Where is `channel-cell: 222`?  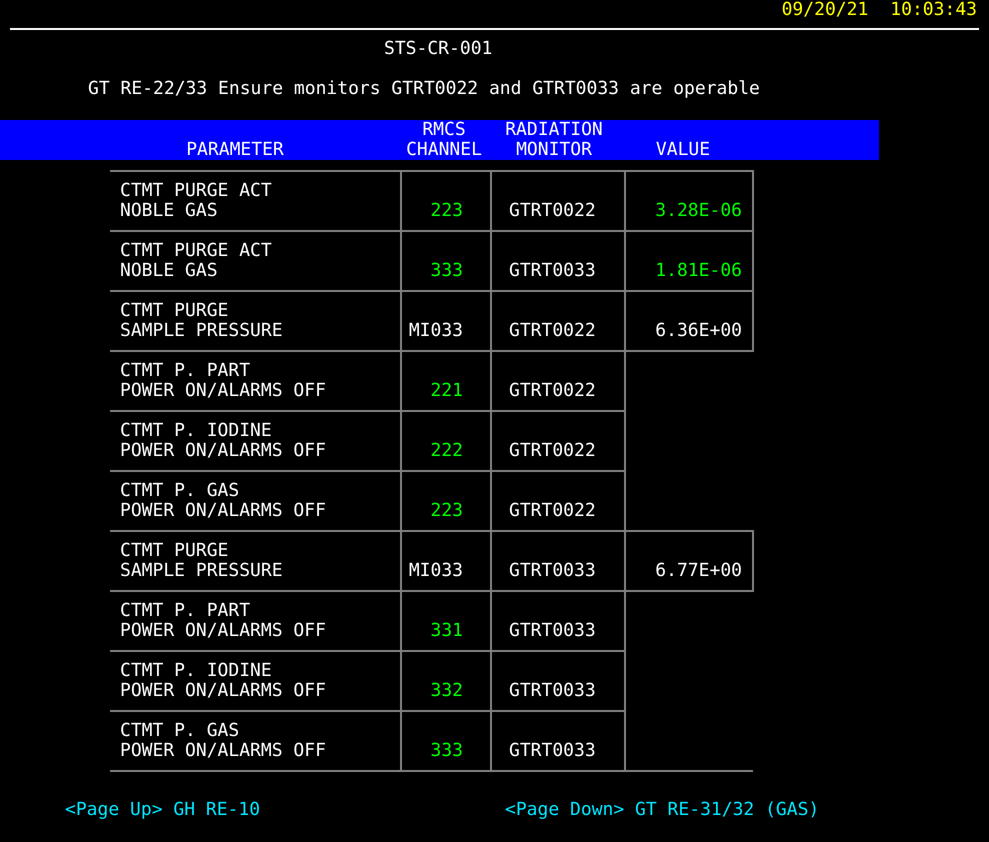
channel-cell: 222 is located at coordinates (446, 441).